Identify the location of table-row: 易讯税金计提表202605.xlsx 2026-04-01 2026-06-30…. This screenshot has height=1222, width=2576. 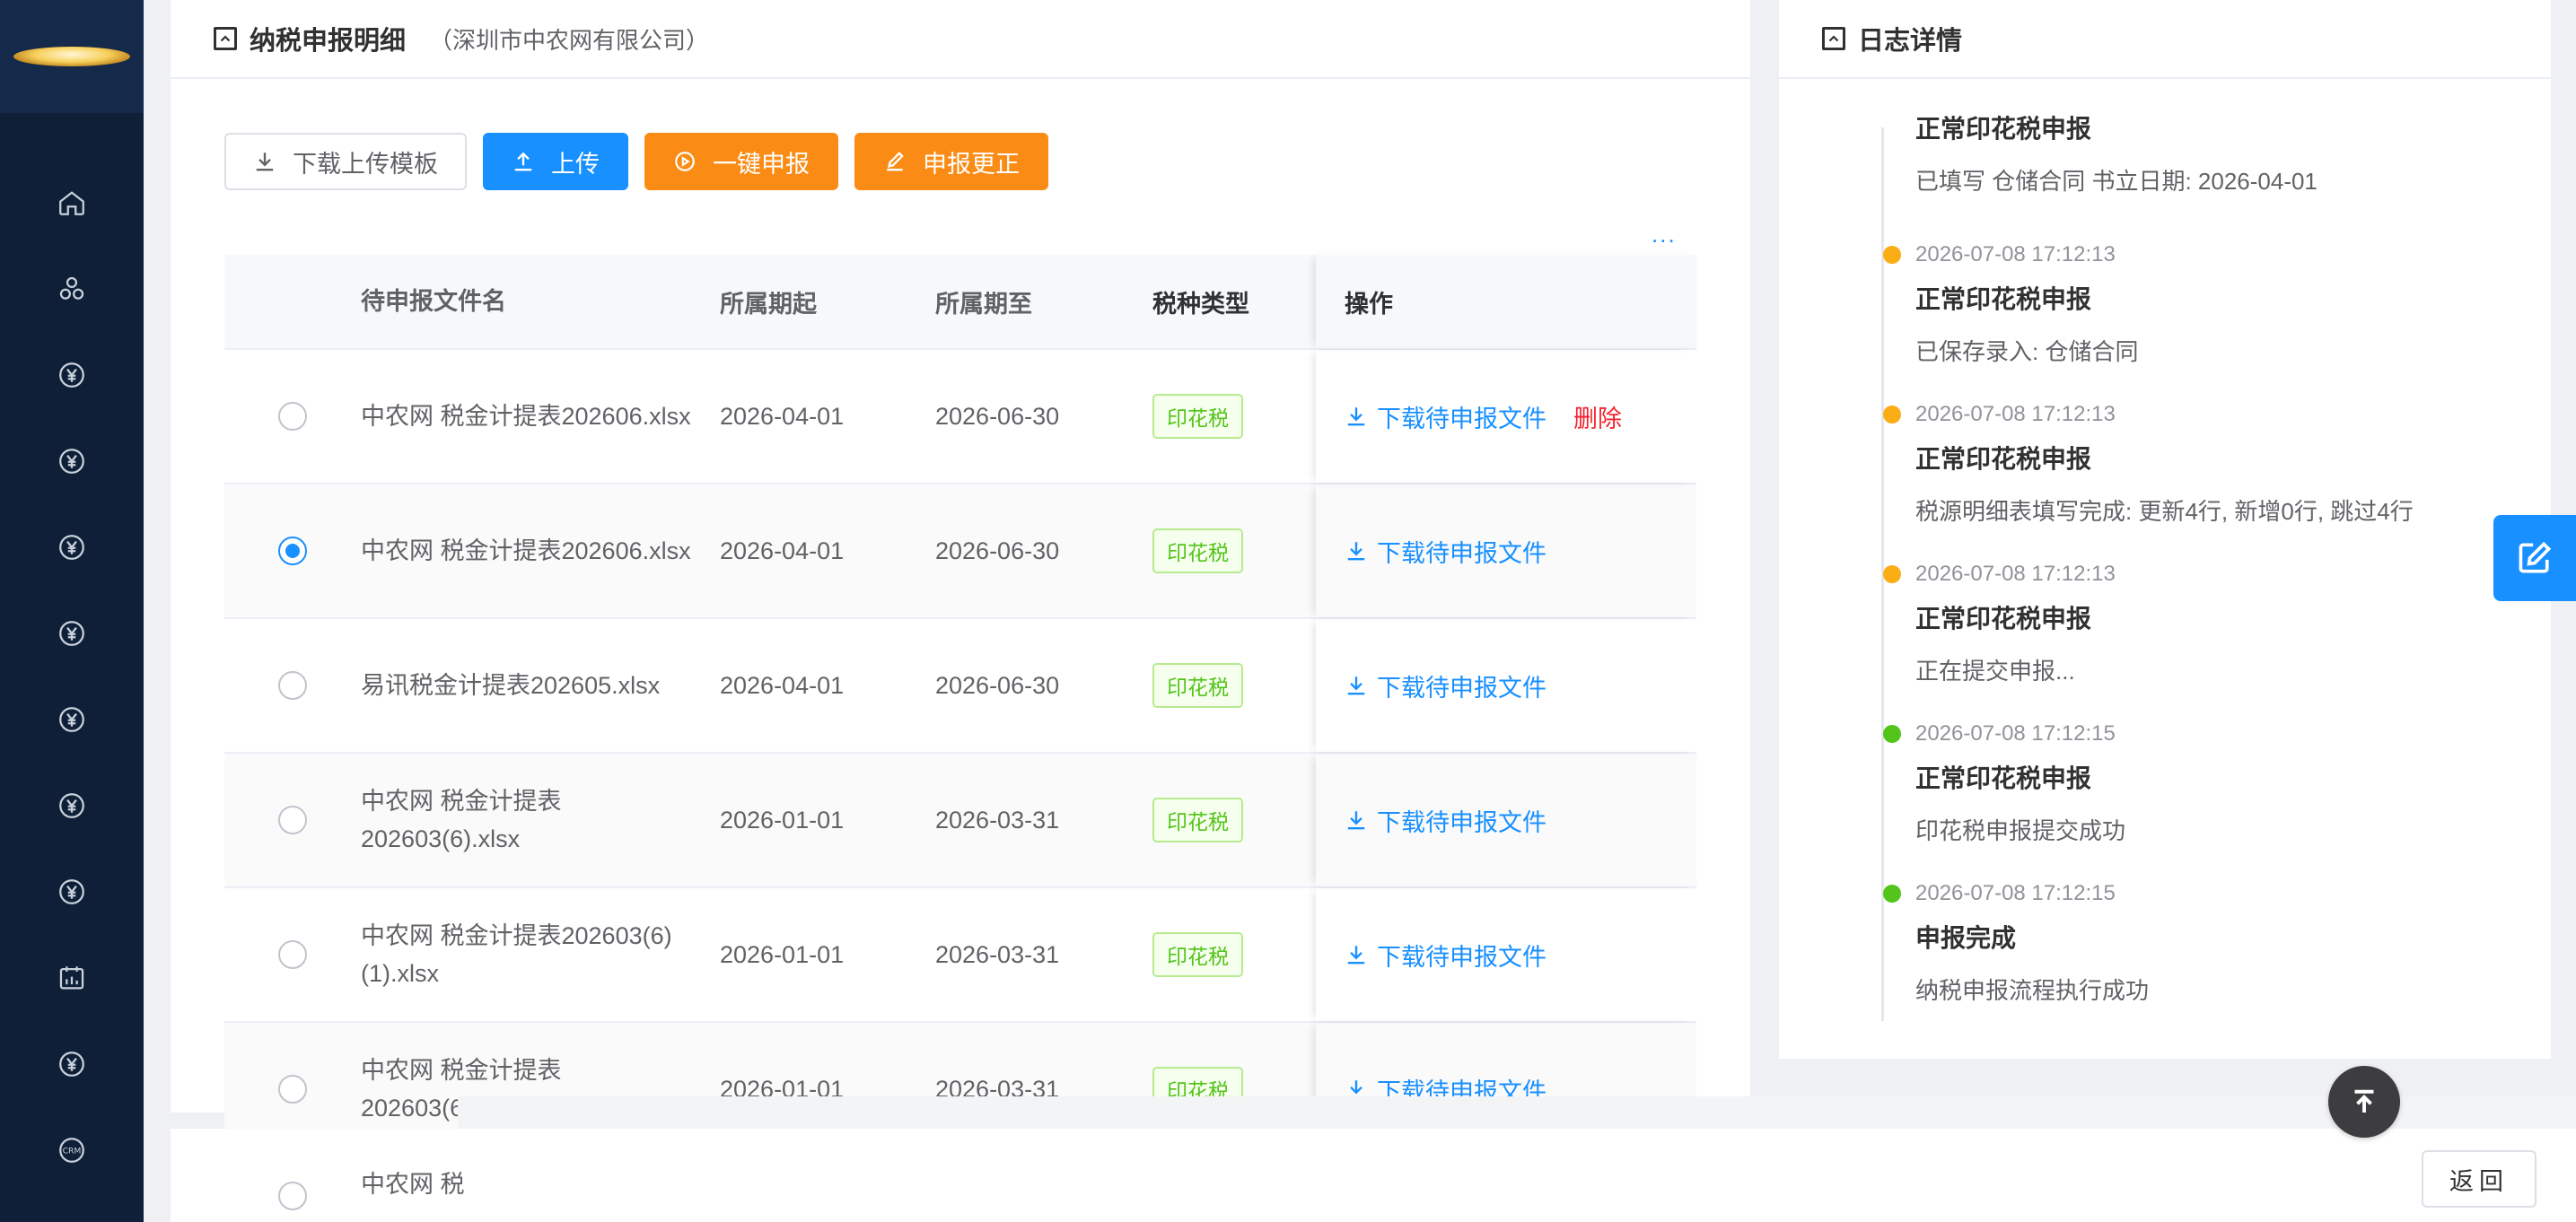
(960, 686).